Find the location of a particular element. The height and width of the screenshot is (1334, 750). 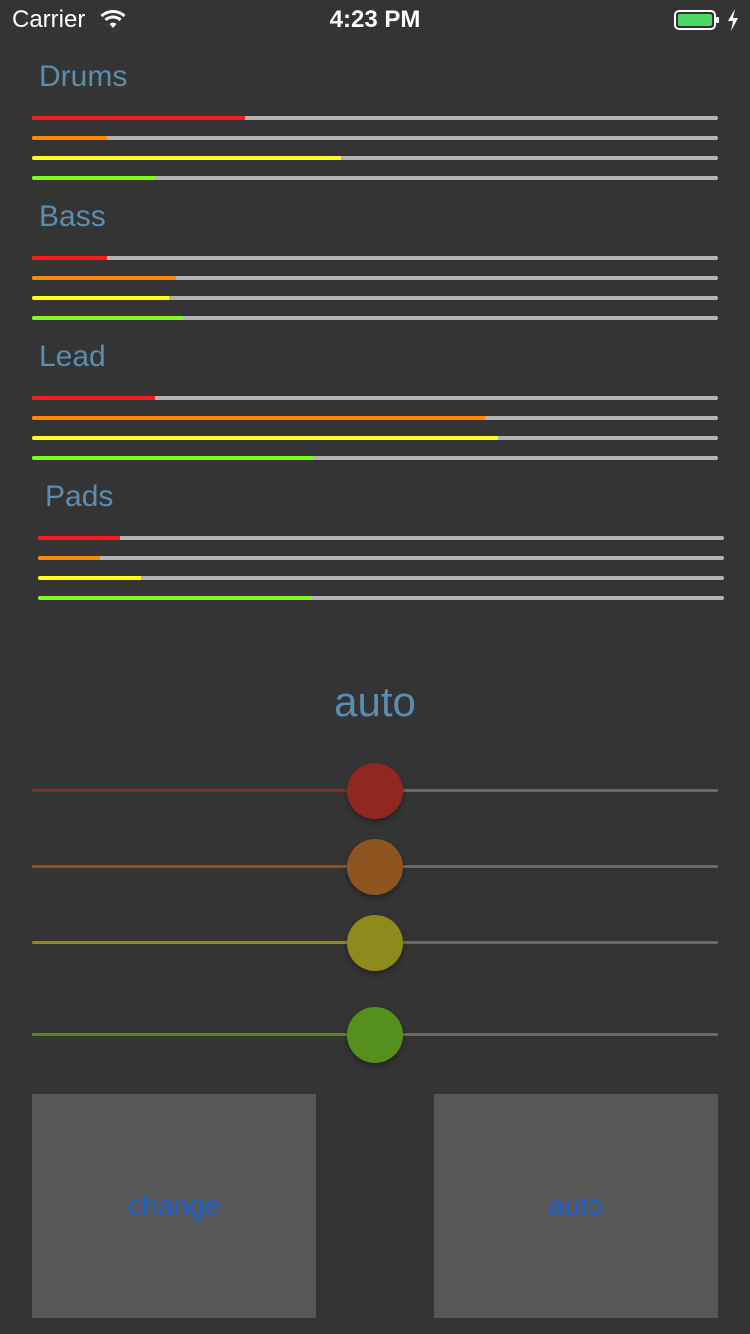

slider-yellow is located at coordinates (375, 943).